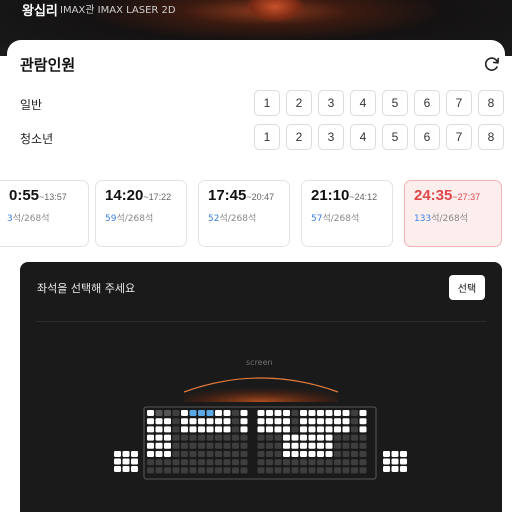 The height and width of the screenshot is (512, 512). I want to click on general-count-2: 2, so click(299, 103).